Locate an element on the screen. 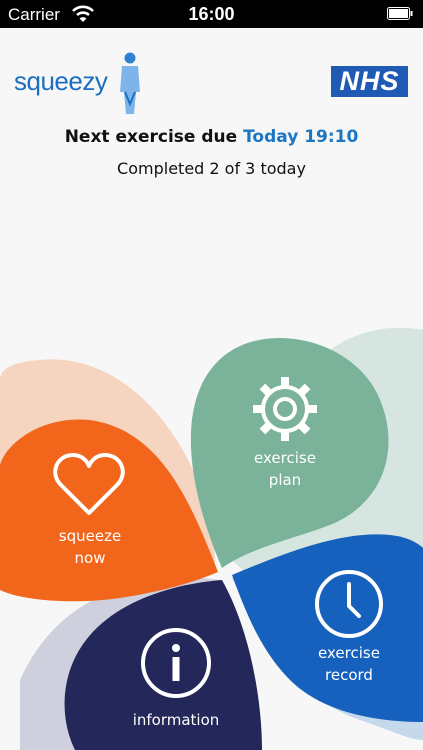  exercise-plan-label-line1: exercise is located at coordinates (285, 458).